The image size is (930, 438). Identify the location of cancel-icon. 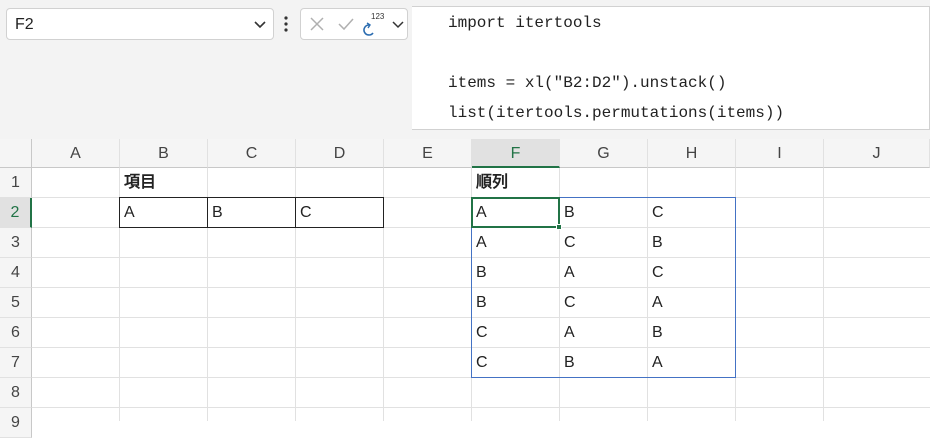
(317, 24).